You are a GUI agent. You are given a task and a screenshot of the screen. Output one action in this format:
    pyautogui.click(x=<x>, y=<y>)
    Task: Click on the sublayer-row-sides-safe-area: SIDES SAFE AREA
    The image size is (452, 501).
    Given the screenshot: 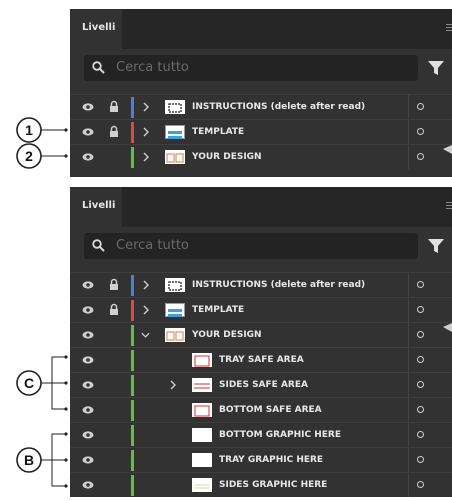 What is the action you would take?
    pyautogui.click(x=261, y=384)
    